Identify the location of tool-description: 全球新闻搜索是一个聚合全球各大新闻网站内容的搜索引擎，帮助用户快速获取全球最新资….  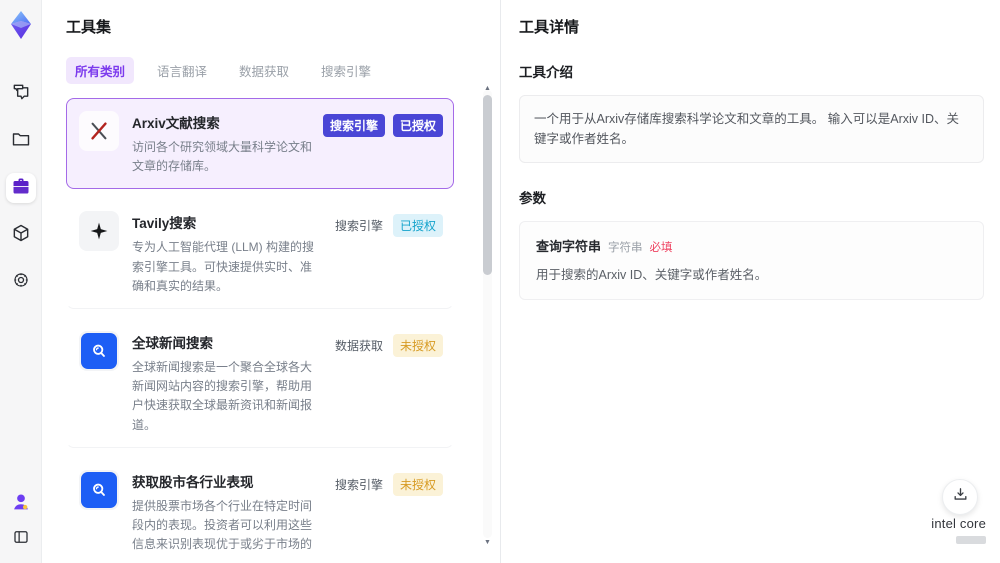
(222, 395).